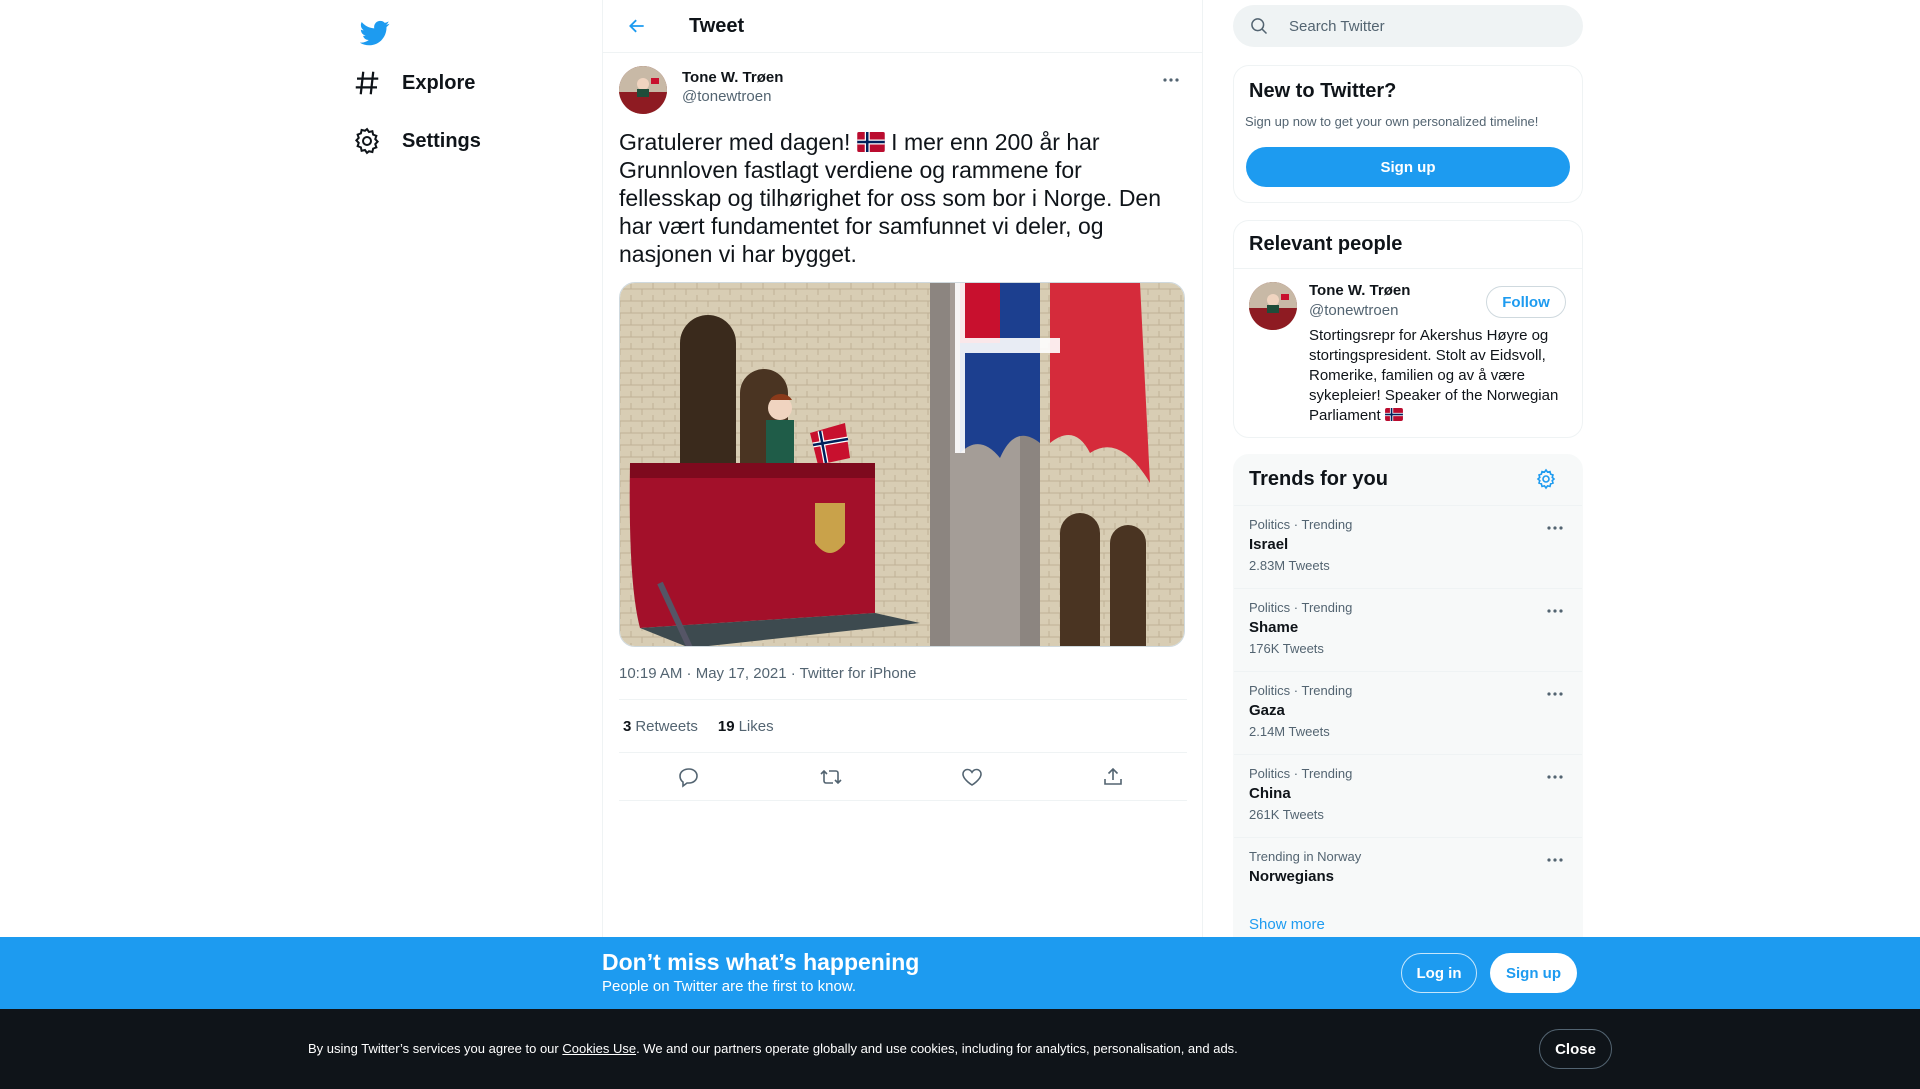  I want to click on hashtag-icon, so click(367, 83).